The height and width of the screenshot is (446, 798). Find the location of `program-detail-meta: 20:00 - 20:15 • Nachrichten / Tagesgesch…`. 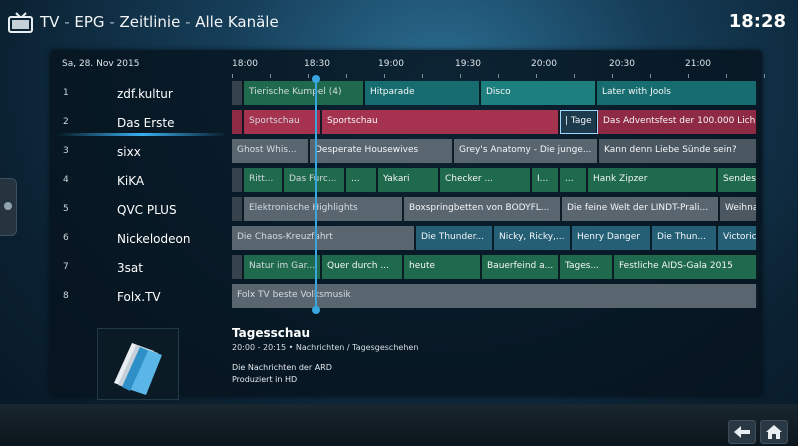

program-detail-meta: 20:00 - 20:15 • Nachrichten / Tagesgesch… is located at coordinates (325, 347).